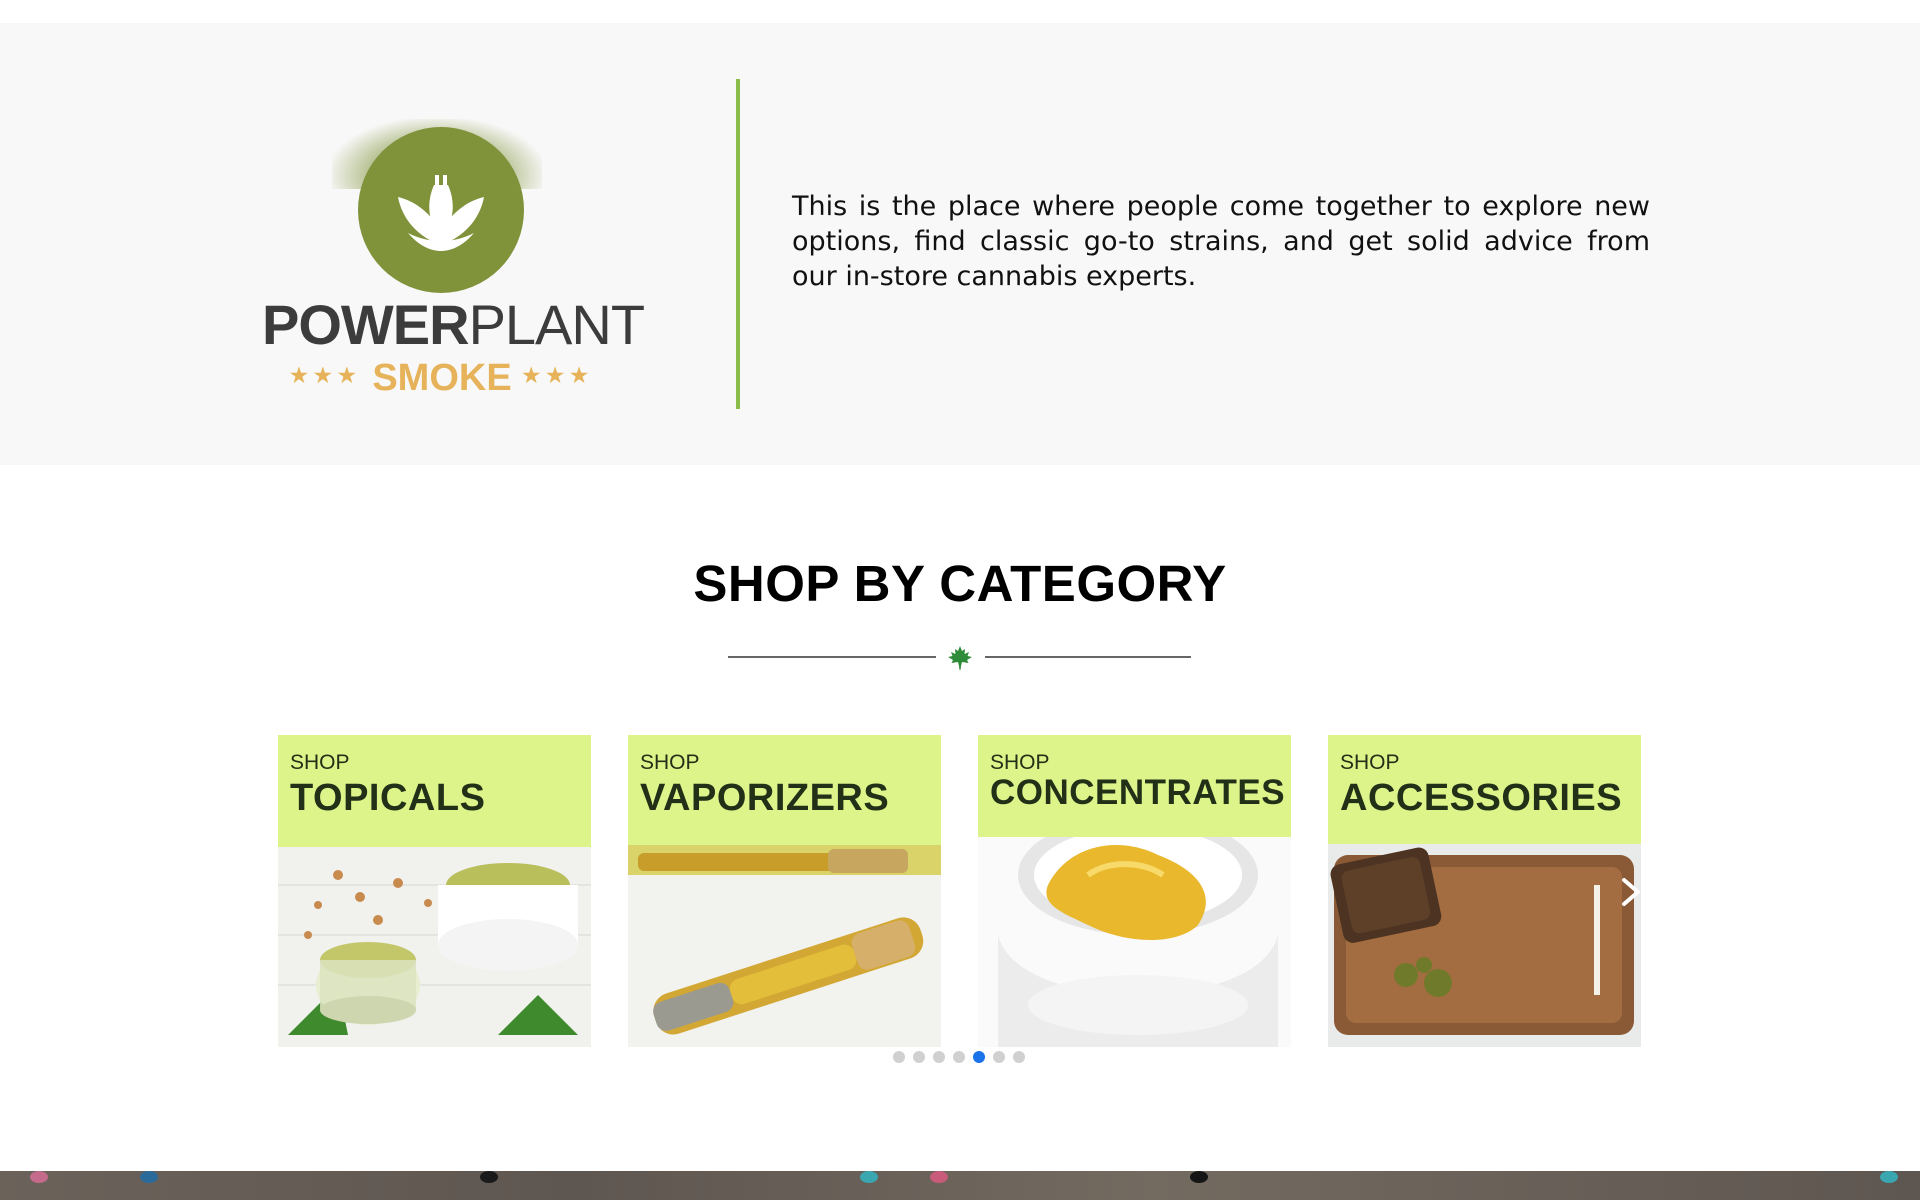 This screenshot has width=1920, height=1200. I want to click on logo-circle, so click(441, 210).